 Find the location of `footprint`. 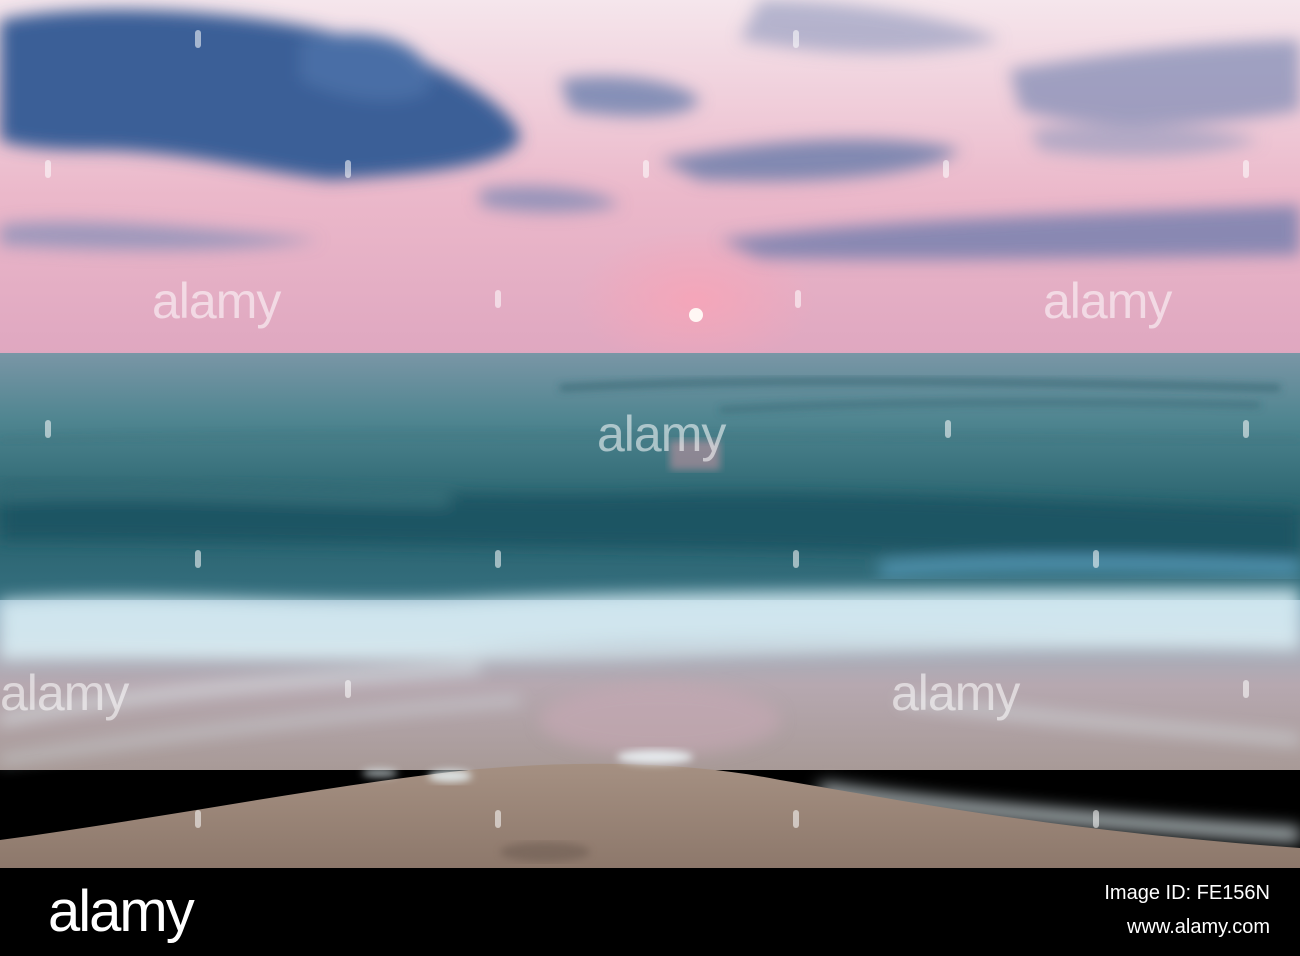

footprint is located at coordinates (545, 852).